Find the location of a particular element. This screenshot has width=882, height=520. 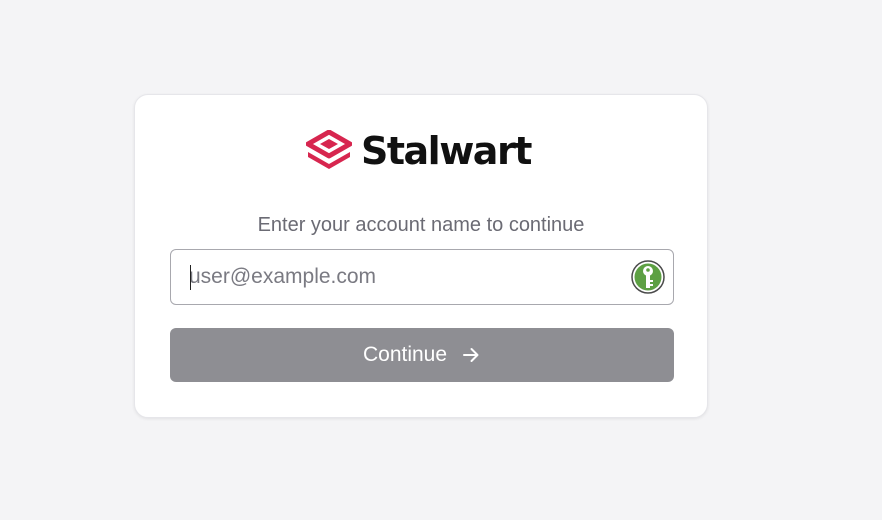

arrow-right-icon is located at coordinates (471, 355).